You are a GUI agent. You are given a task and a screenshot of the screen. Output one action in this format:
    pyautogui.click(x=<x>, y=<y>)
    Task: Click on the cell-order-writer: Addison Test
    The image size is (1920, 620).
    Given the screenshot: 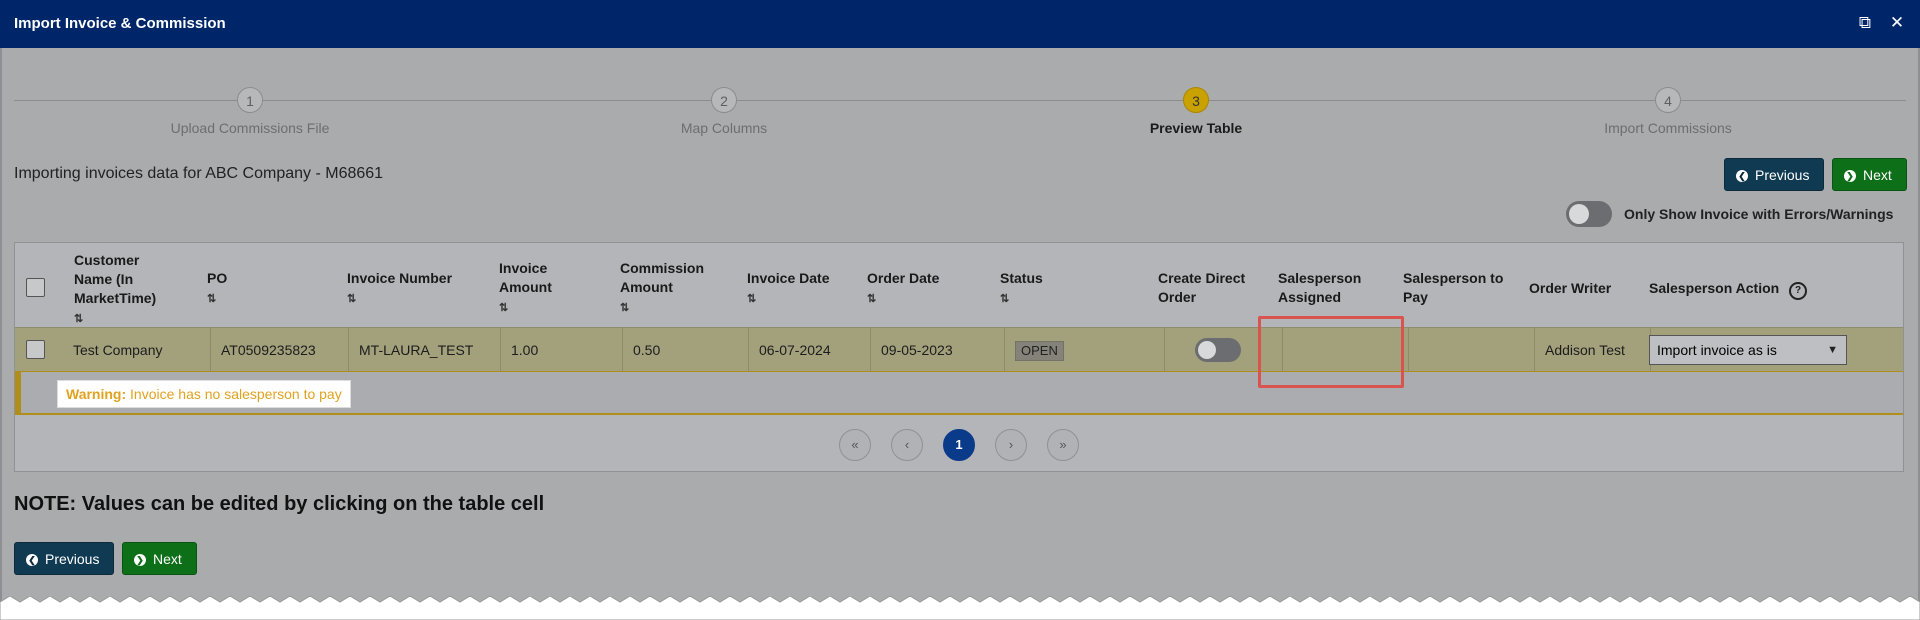 What is the action you would take?
    pyautogui.click(x=1593, y=350)
    